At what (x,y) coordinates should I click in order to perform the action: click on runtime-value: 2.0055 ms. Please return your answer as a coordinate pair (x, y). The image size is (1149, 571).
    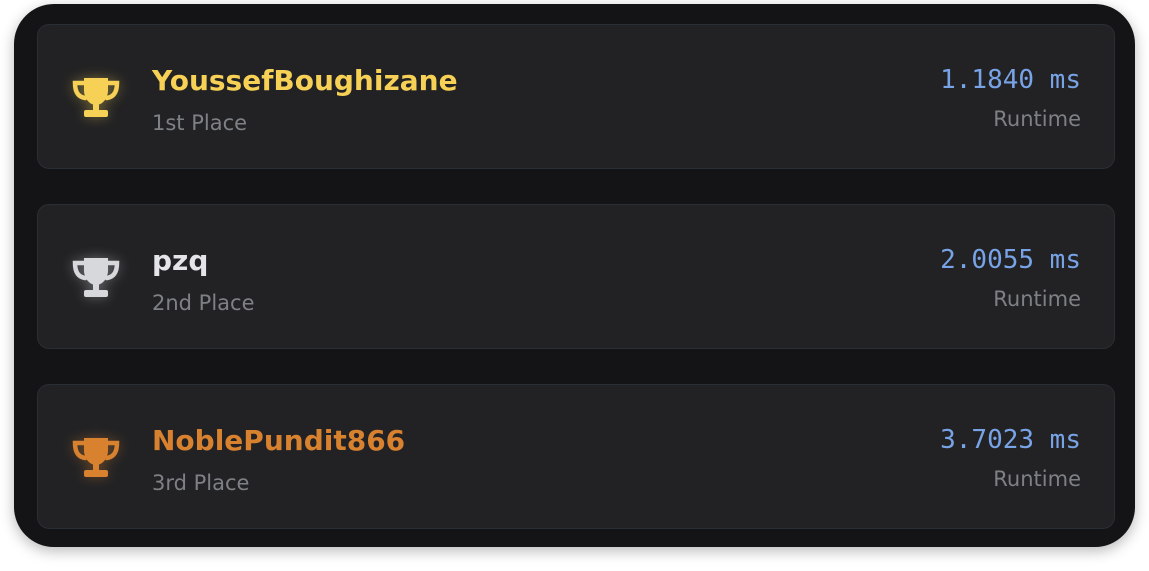
    Looking at the image, I should click on (1010, 260).